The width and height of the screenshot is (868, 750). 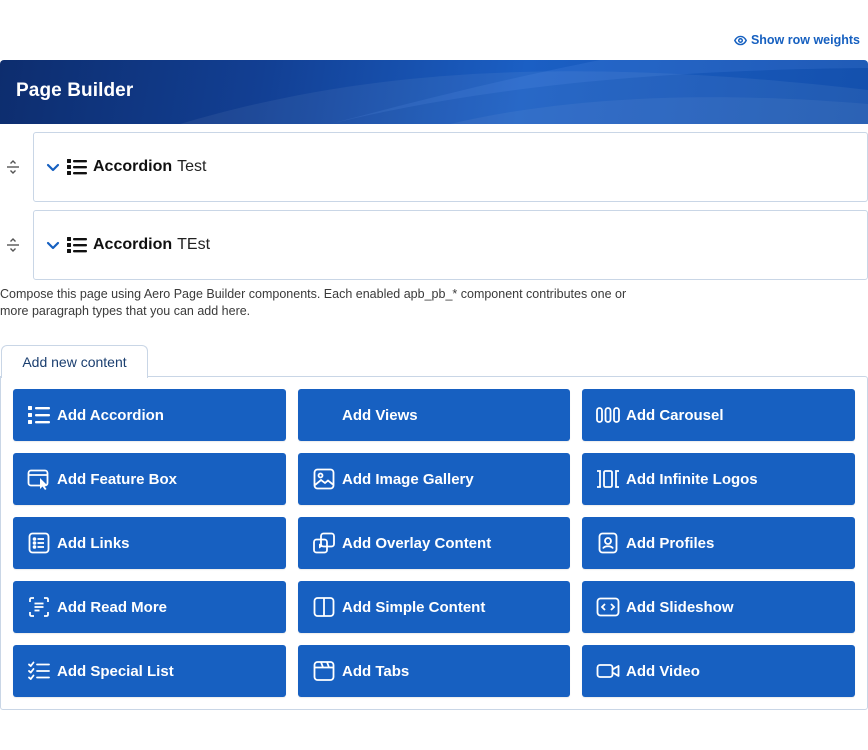 I want to click on add-button-label: Add Simple Content, so click(x=414, y=607).